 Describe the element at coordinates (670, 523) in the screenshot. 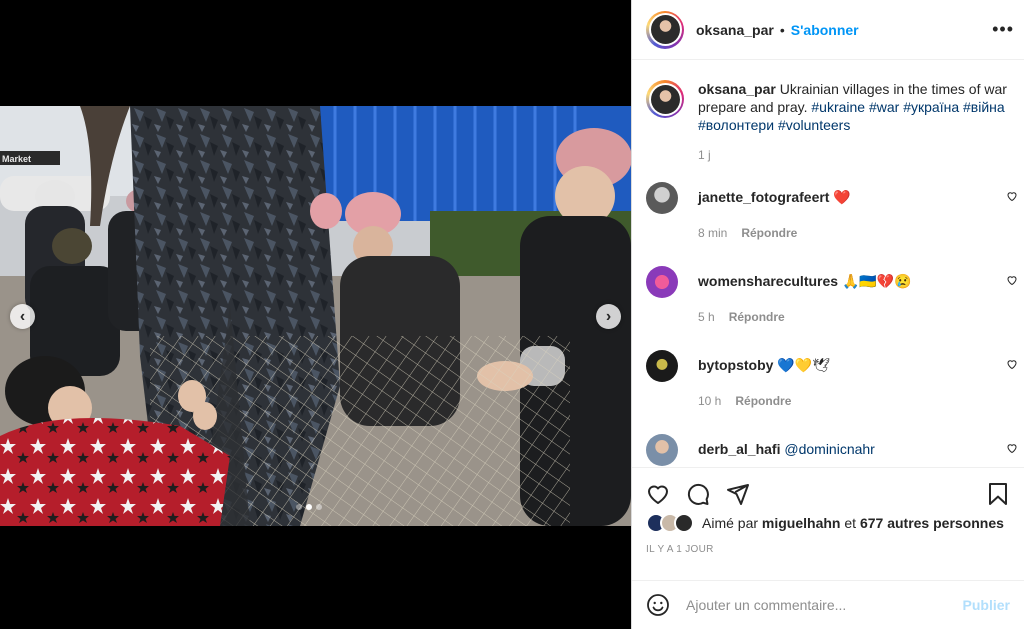

I see `likers-avatars` at that location.